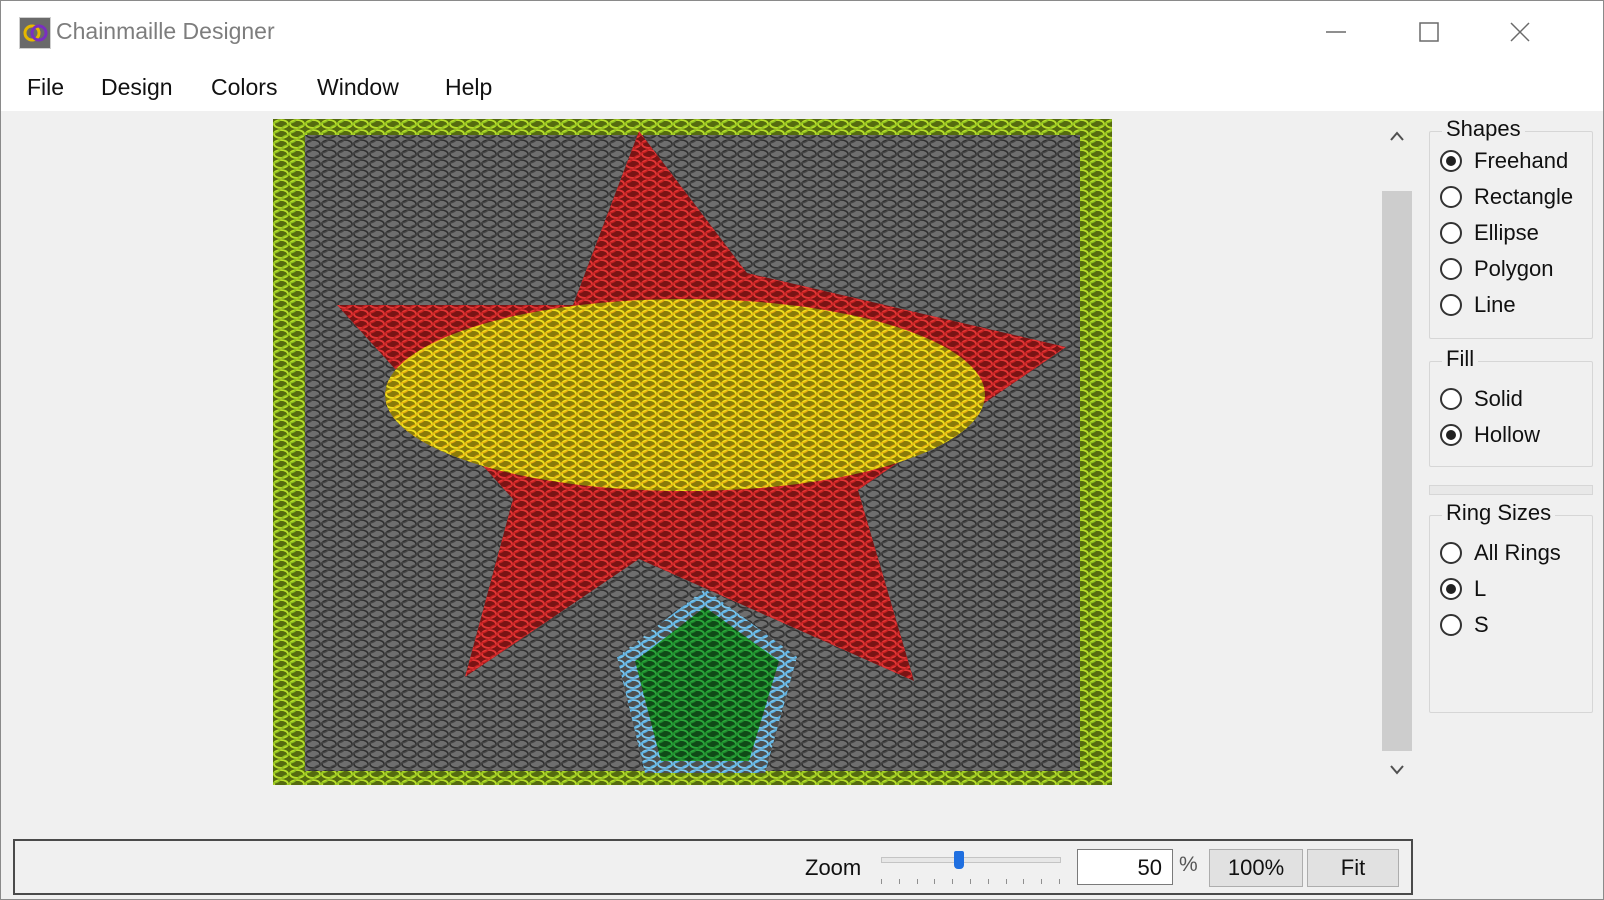  What do you see at coordinates (1521, 160) in the screenshot?
I see `radio-label: Freehand` at bounding box center [1521, 160].